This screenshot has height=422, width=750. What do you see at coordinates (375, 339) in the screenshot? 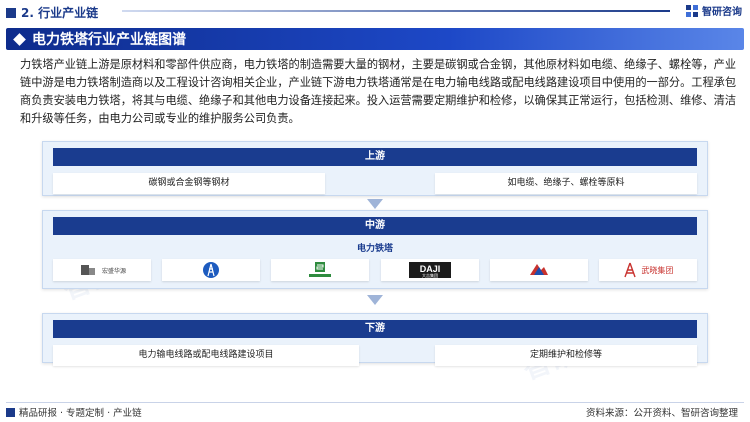
I see `downstream-panel: 下游 电力输电线路或配电线路建设项目 定期维护和检修等` at bounding box center [375, 339].